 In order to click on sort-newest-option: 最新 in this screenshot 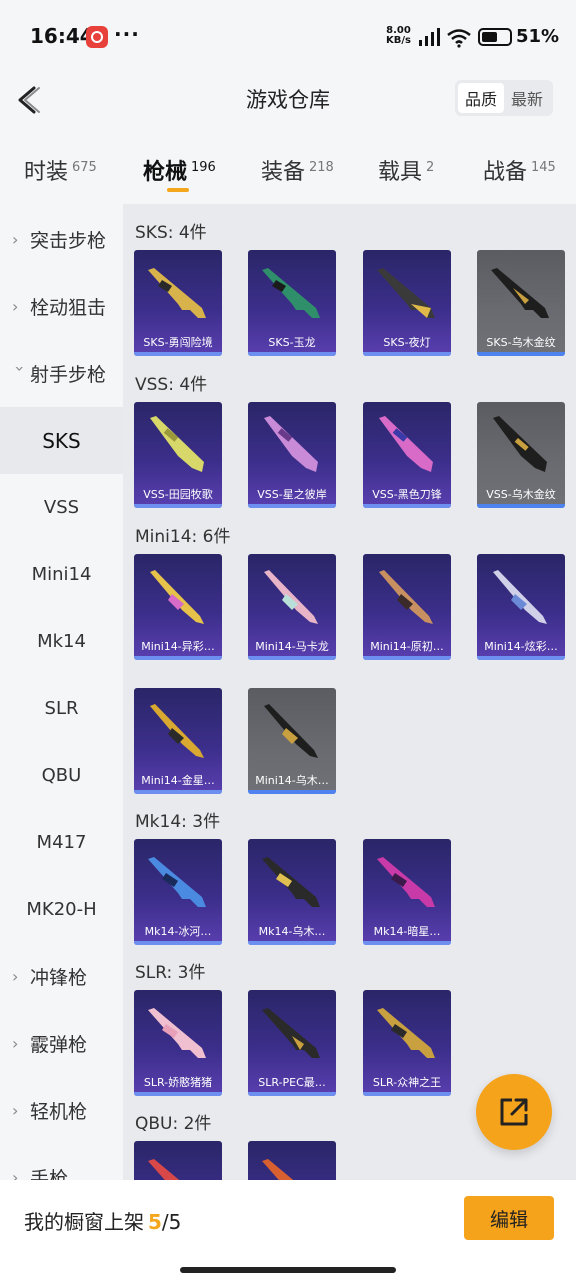, I will do `click(527, 98)`.